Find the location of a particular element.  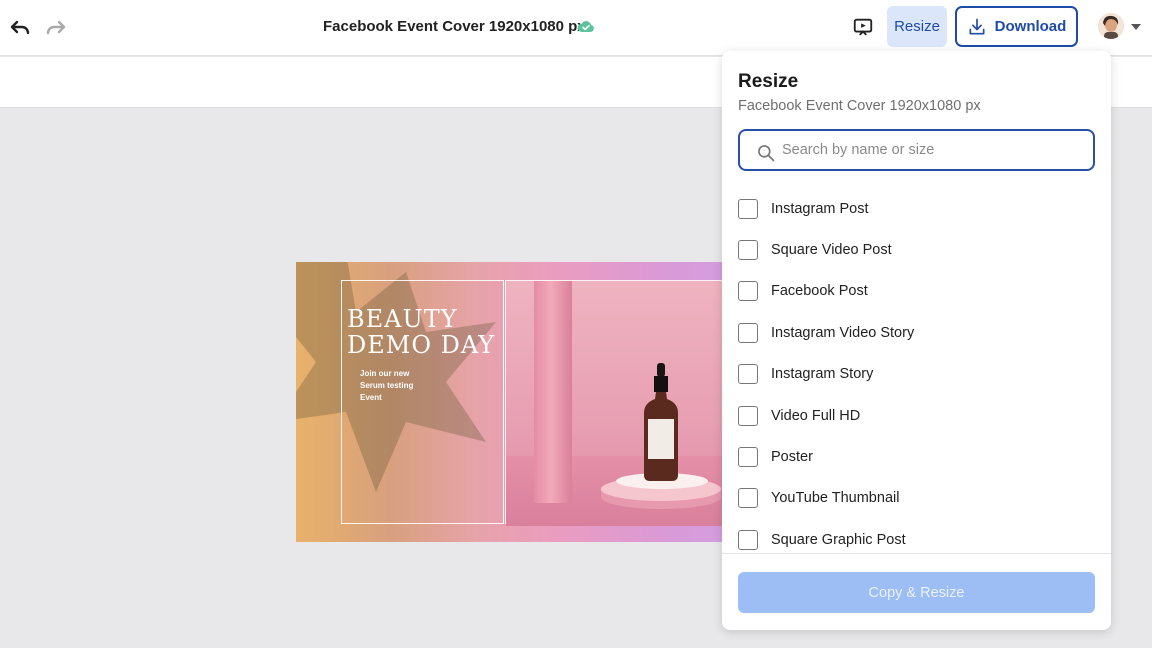

copy-resize-button: Copy & Resize is located at coordinates (916, 592).